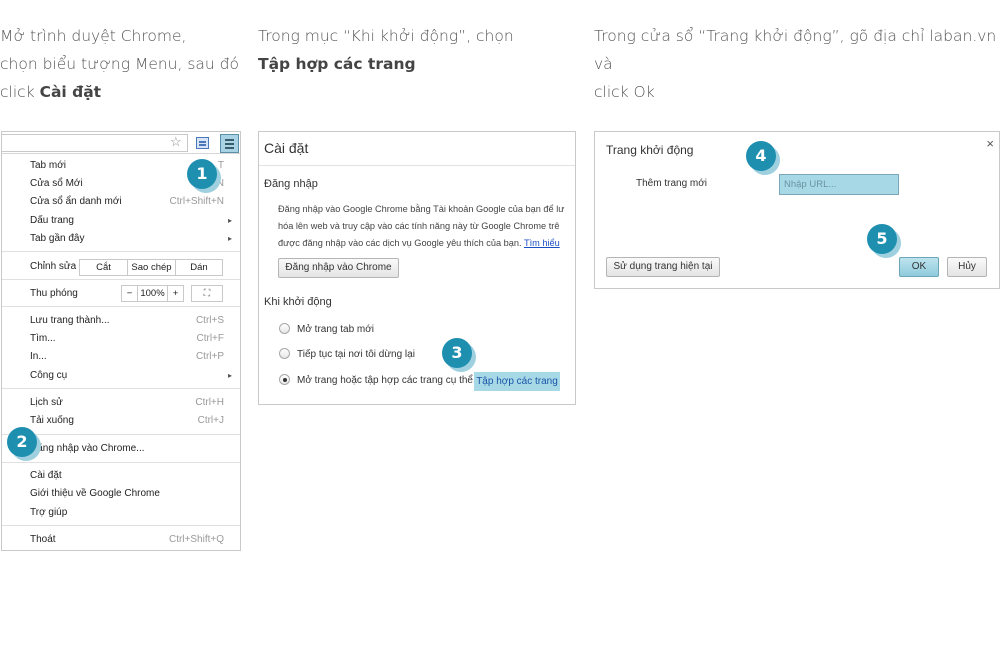 The image size is (1001, 669). What do you see at coordinates (49, 375) in the screenshot?
I see `menu-item-label: Công cụ` at bounding box center [49, 375].